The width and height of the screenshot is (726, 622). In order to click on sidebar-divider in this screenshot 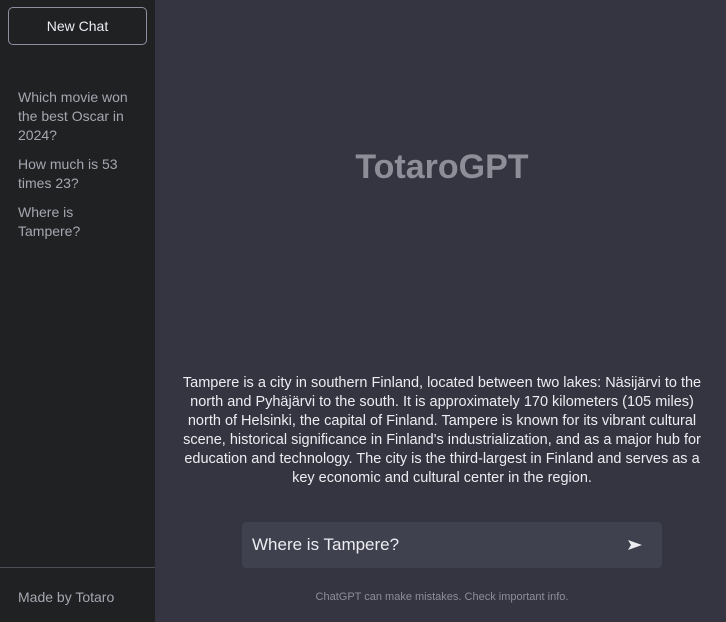, I will do `click(77, 567)`.